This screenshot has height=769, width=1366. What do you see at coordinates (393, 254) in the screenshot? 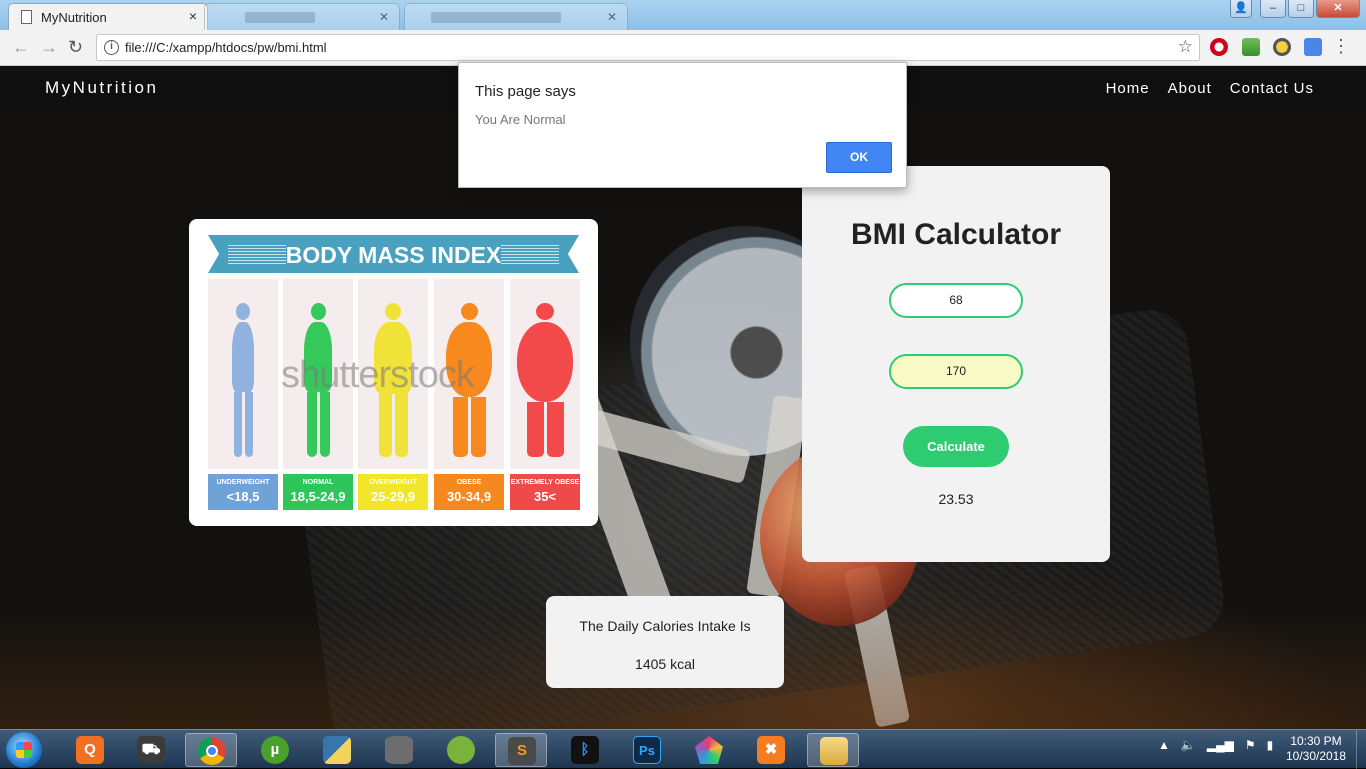
I see `bmi-banner: BODY MASS INDEX` at bounding box center [393, 254].